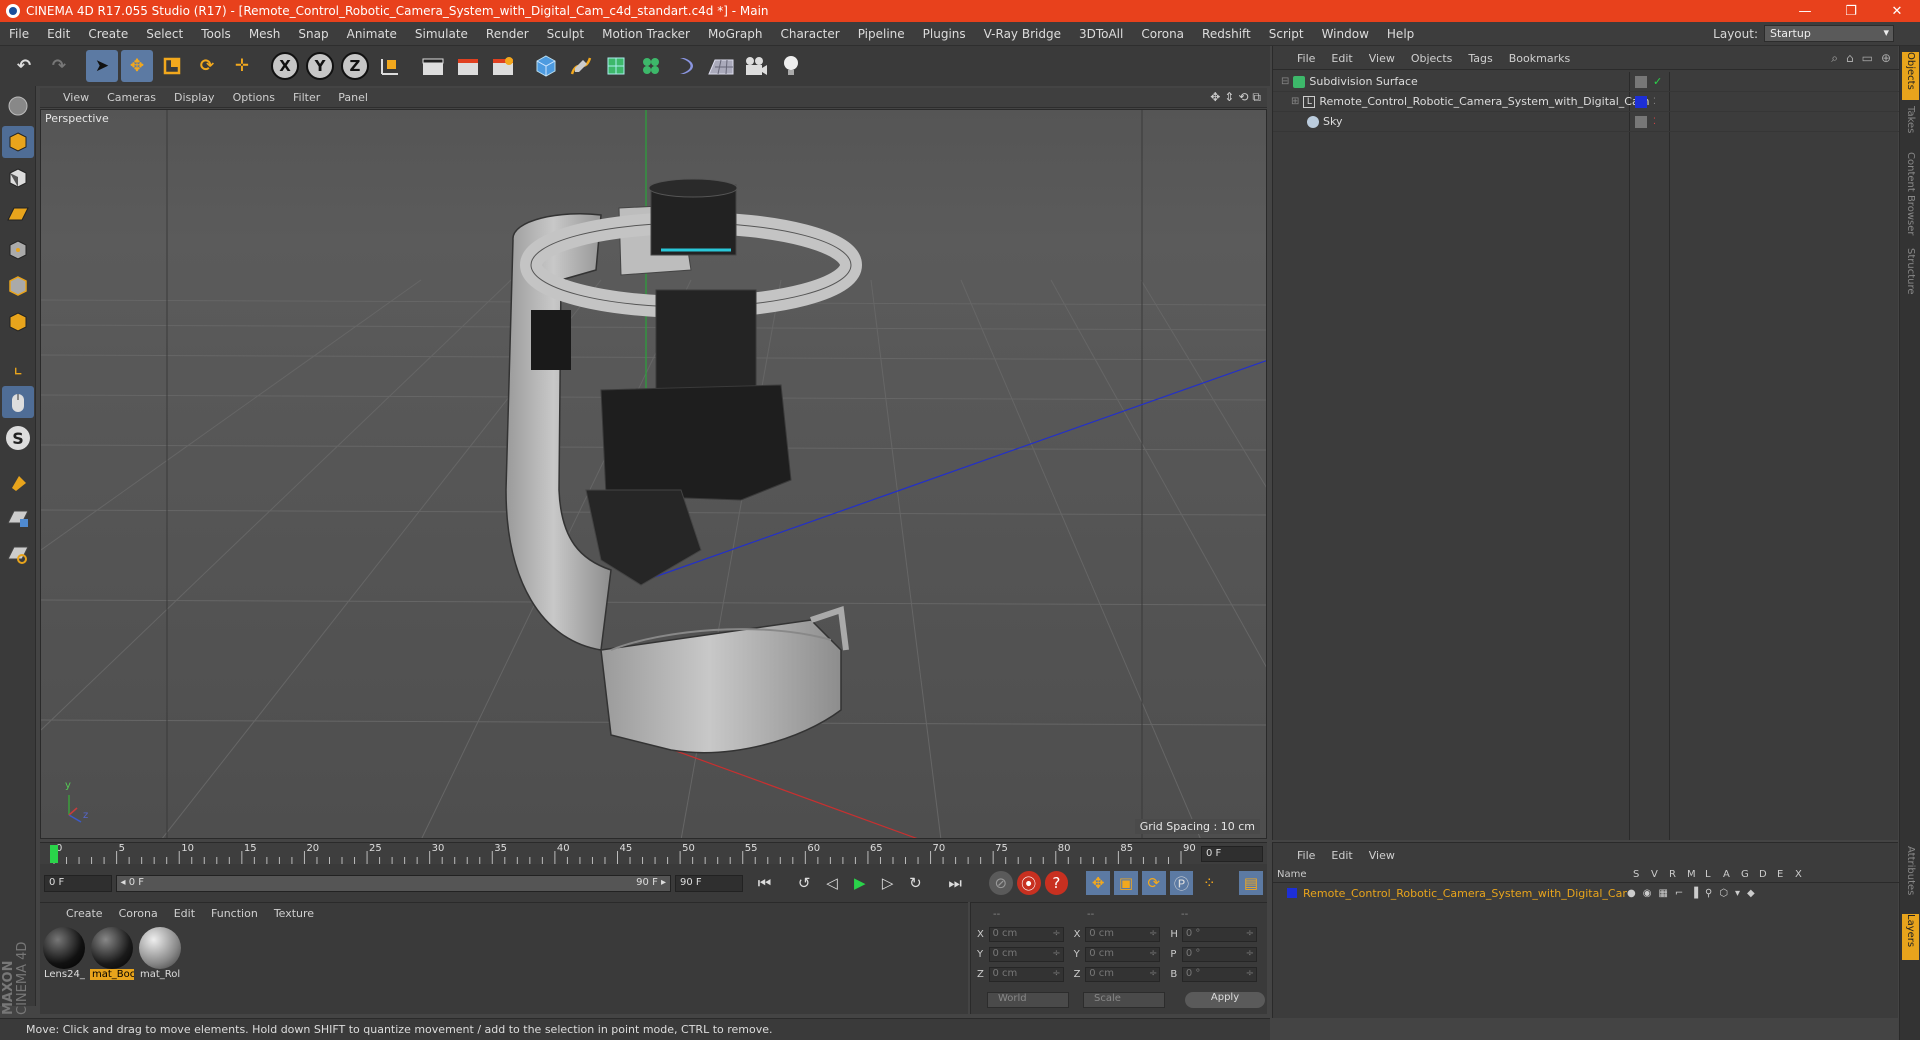 The height and width of the screenshot is (1040, 1920). What do you see at coordinates (1022, 34) in the screenshot?
I see `menu-vray-bridge: V-Ray Bridge` at bounding box center [1022, 34].